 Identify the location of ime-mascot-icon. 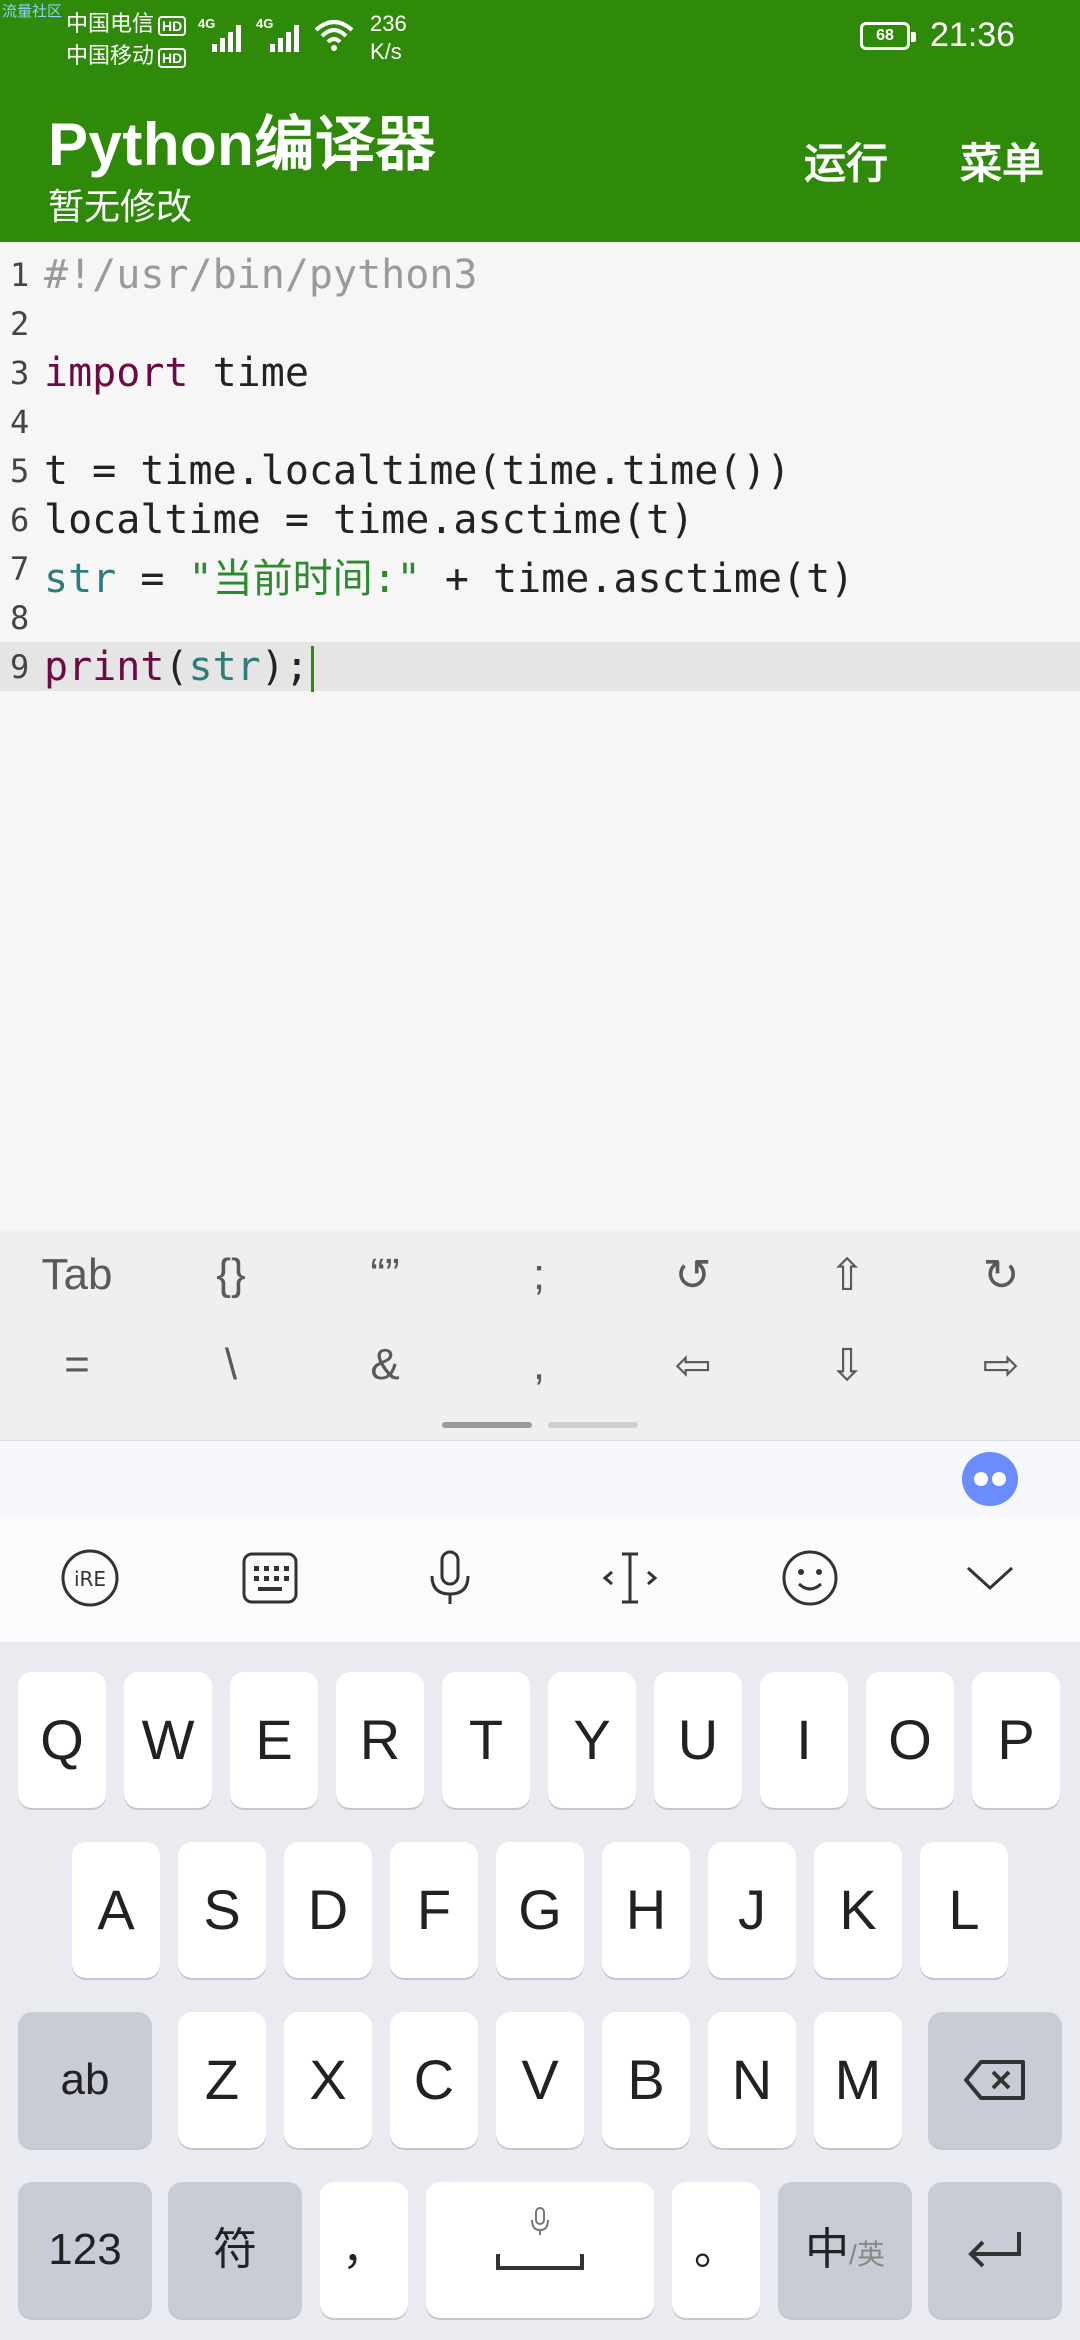
(990, 1479).